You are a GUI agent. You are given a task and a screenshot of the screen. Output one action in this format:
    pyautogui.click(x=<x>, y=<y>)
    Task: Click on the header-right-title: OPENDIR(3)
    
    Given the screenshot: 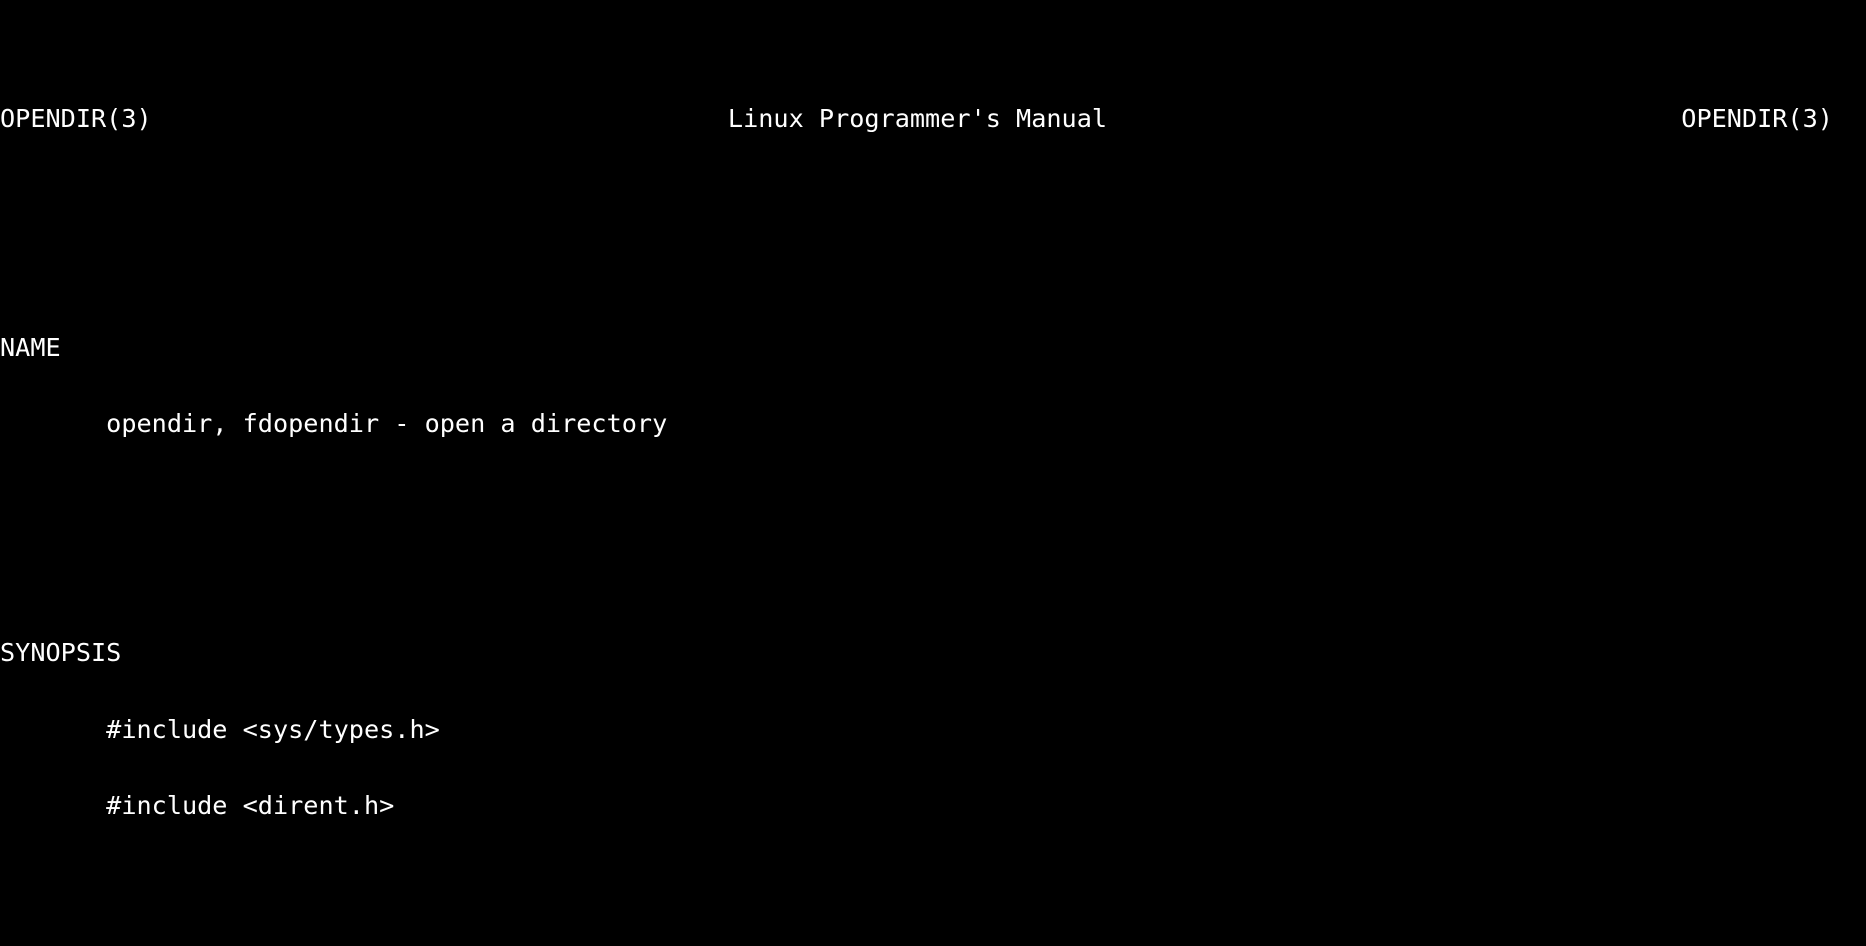 What is the action you would take?
    pyautogui.click(x=1757, y=118)
    